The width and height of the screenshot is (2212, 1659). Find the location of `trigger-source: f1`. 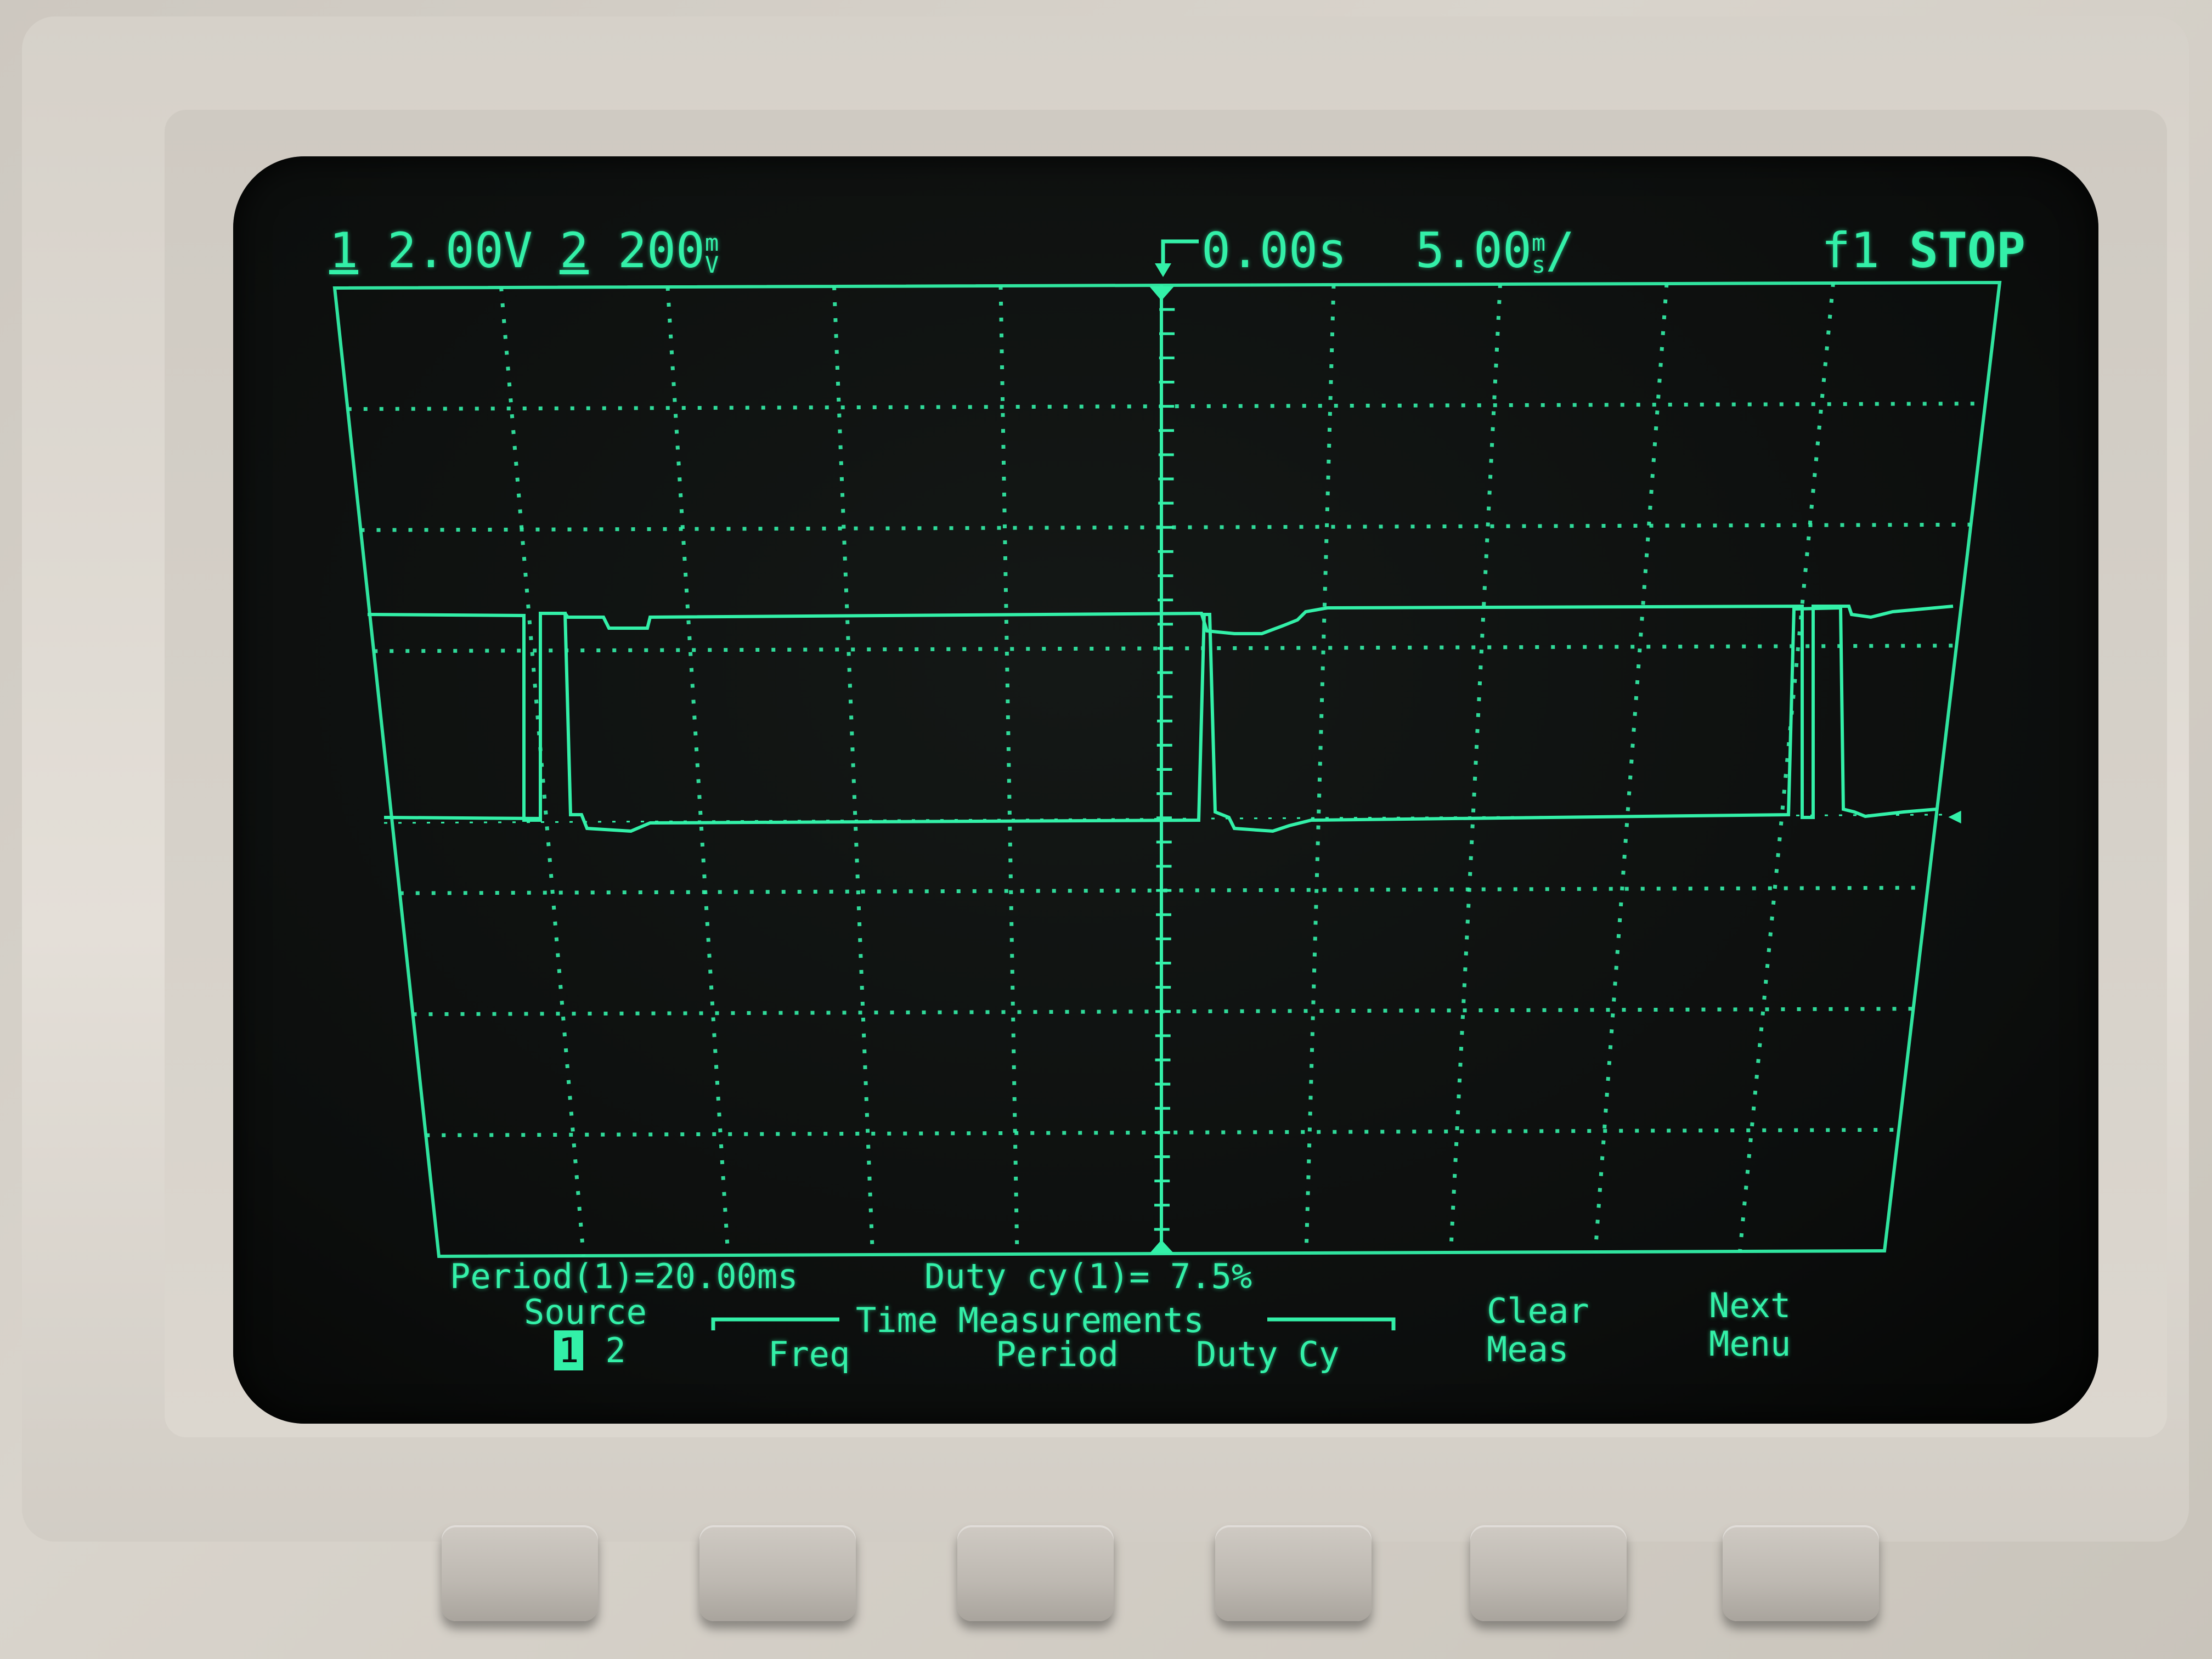

trigger-source: f1 is located at coordinates (1850, 250).